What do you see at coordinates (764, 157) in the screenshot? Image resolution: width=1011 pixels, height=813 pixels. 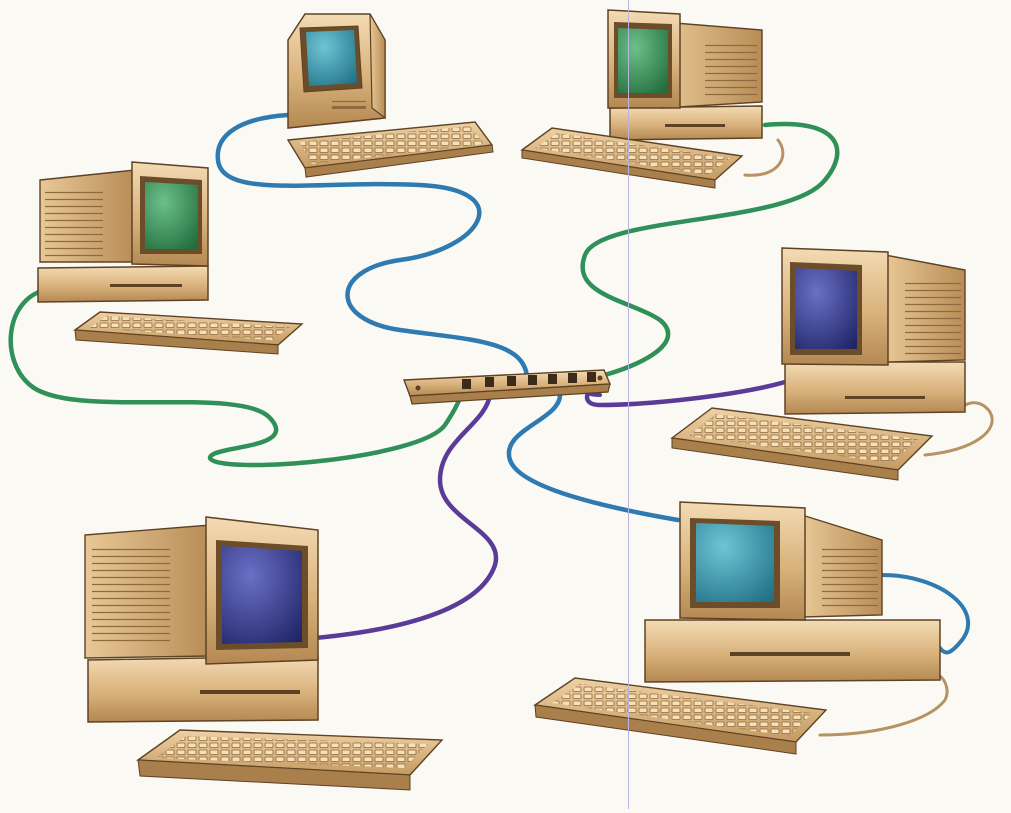 I see `cable-tan-top-right` at bounding box center [764, 157].